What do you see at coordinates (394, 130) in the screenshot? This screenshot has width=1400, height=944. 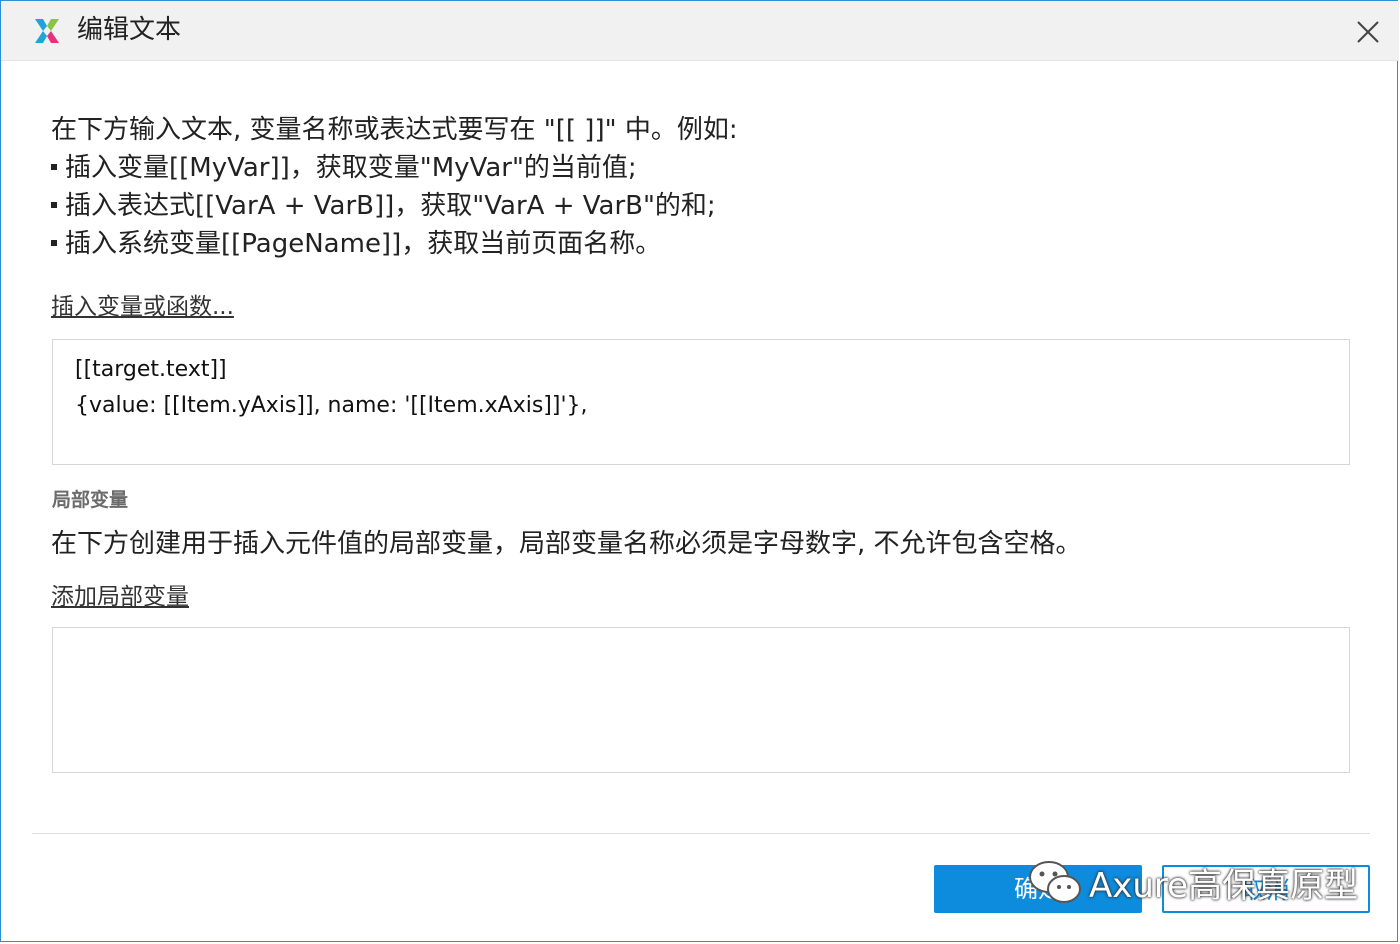 I see `instruction-intro: 在下方输入文本, 变量名称或表达式要写在 "[[ ]]" 中。例如:` at bounding box center [394, 130].